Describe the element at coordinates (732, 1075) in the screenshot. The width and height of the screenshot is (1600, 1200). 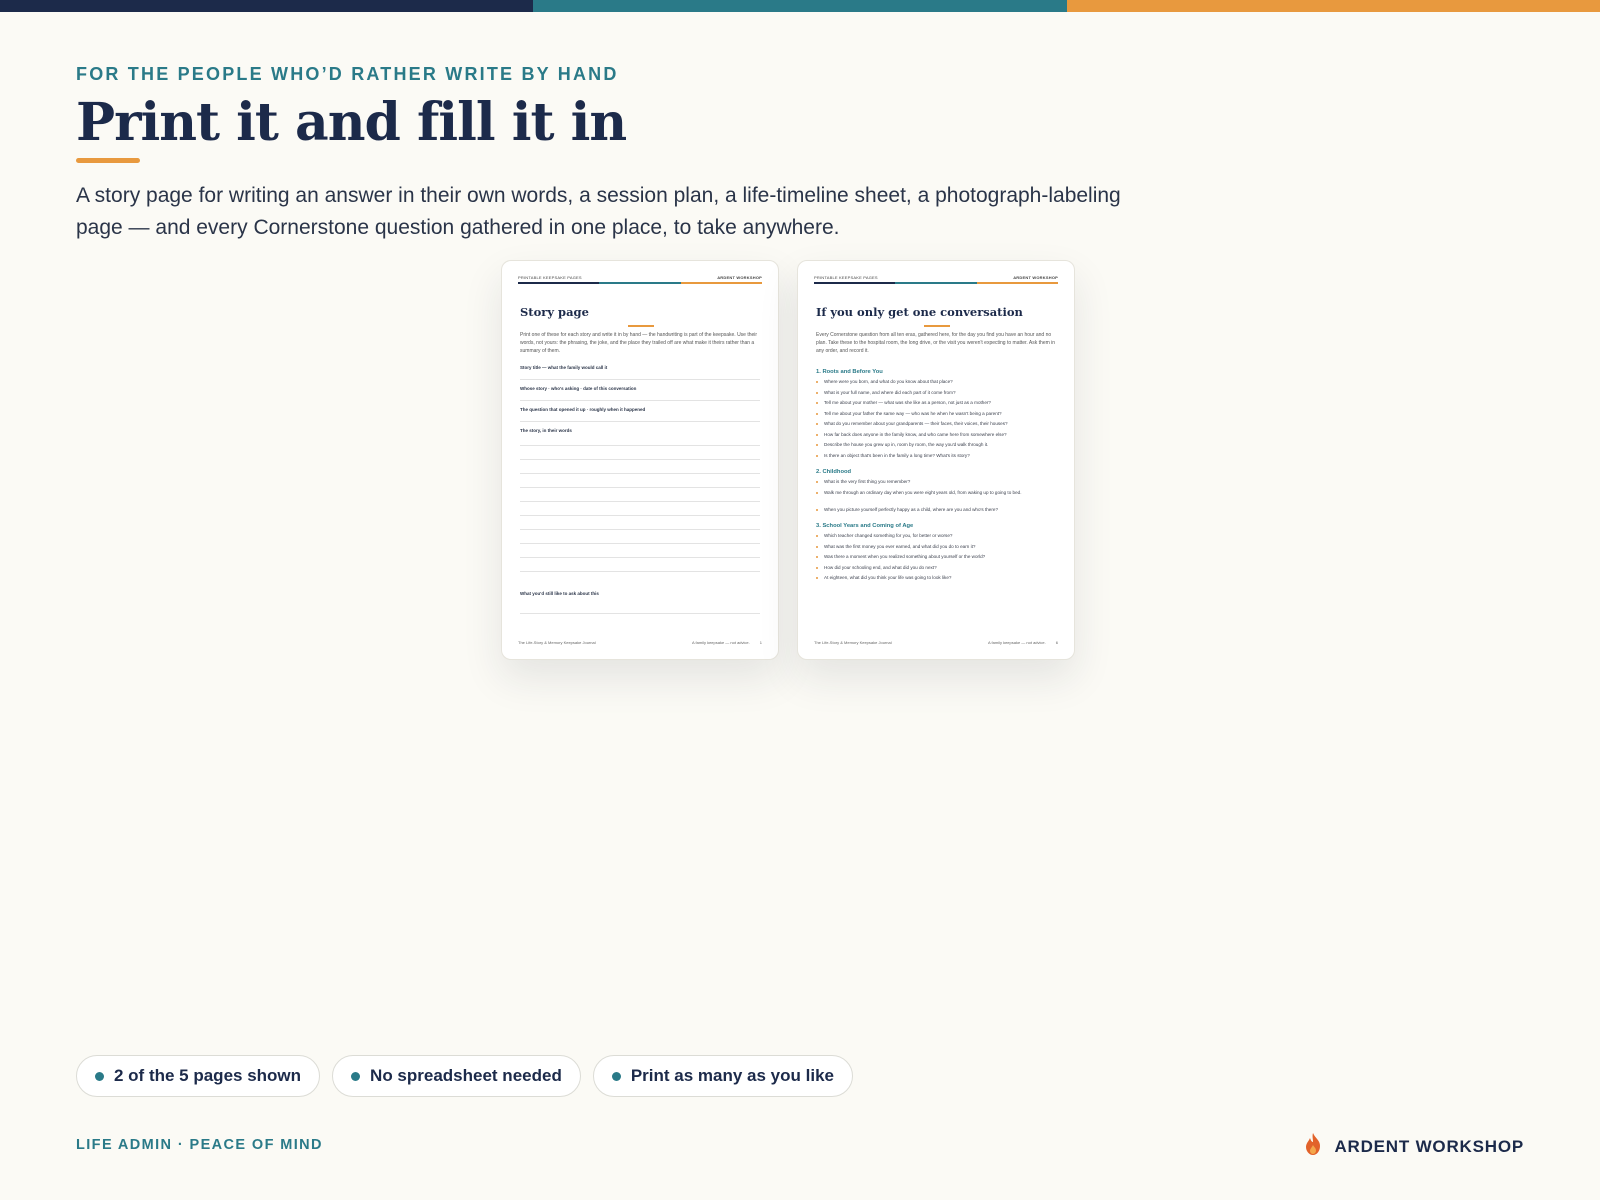
I see `chip-label: Print as many as you like` at that location.